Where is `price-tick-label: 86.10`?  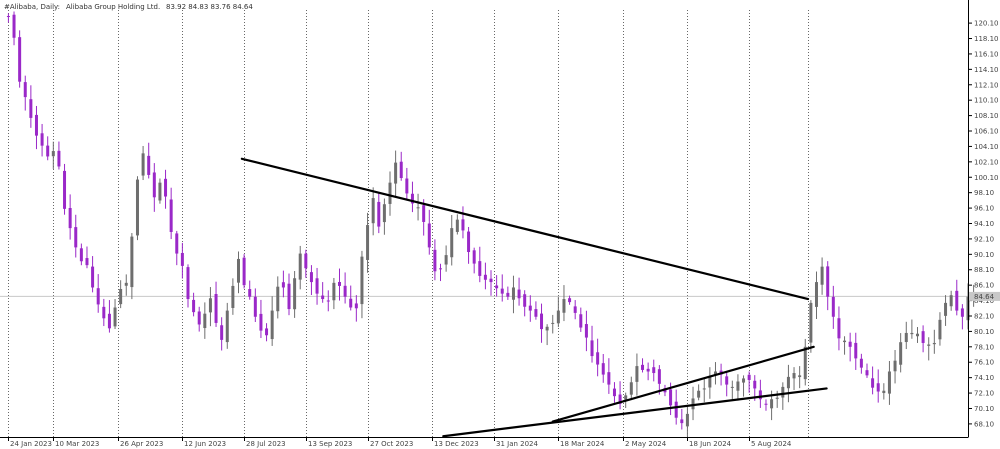
price-tick-label: 86.10 is located at coordinates (984, 286).